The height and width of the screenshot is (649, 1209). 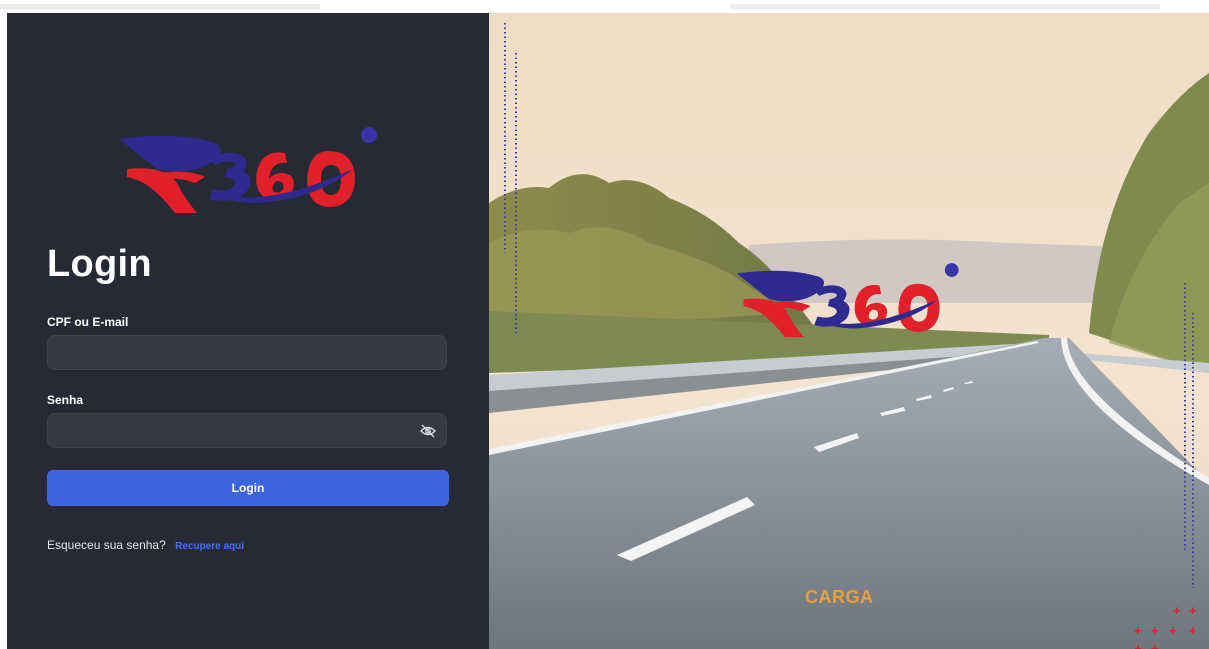 I want to click on password-field, so click(x=247, y=430).